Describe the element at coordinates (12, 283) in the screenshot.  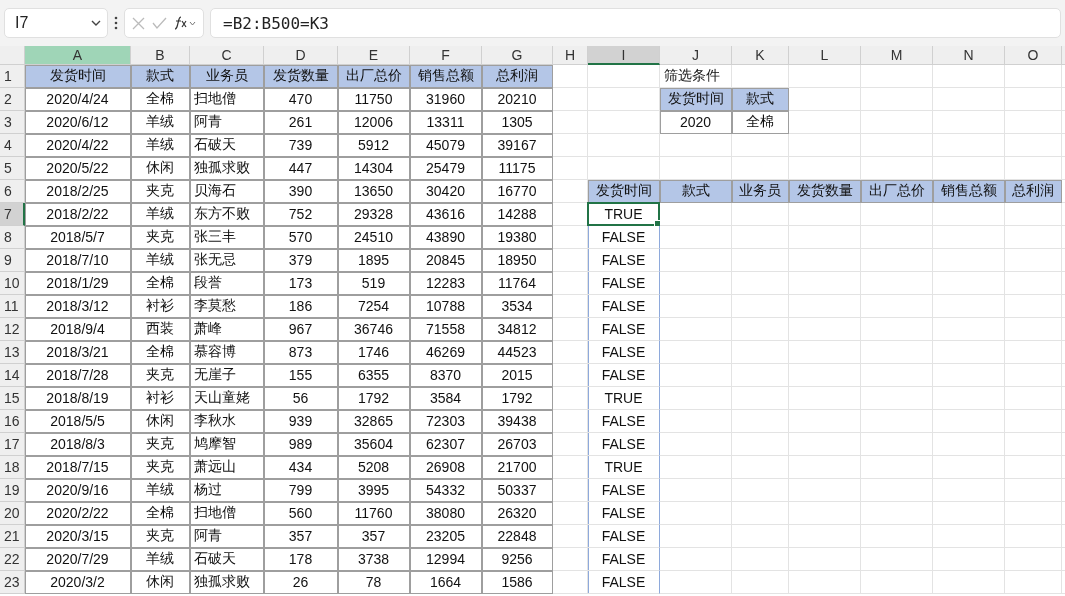
I see `row-header: 10` at that location.